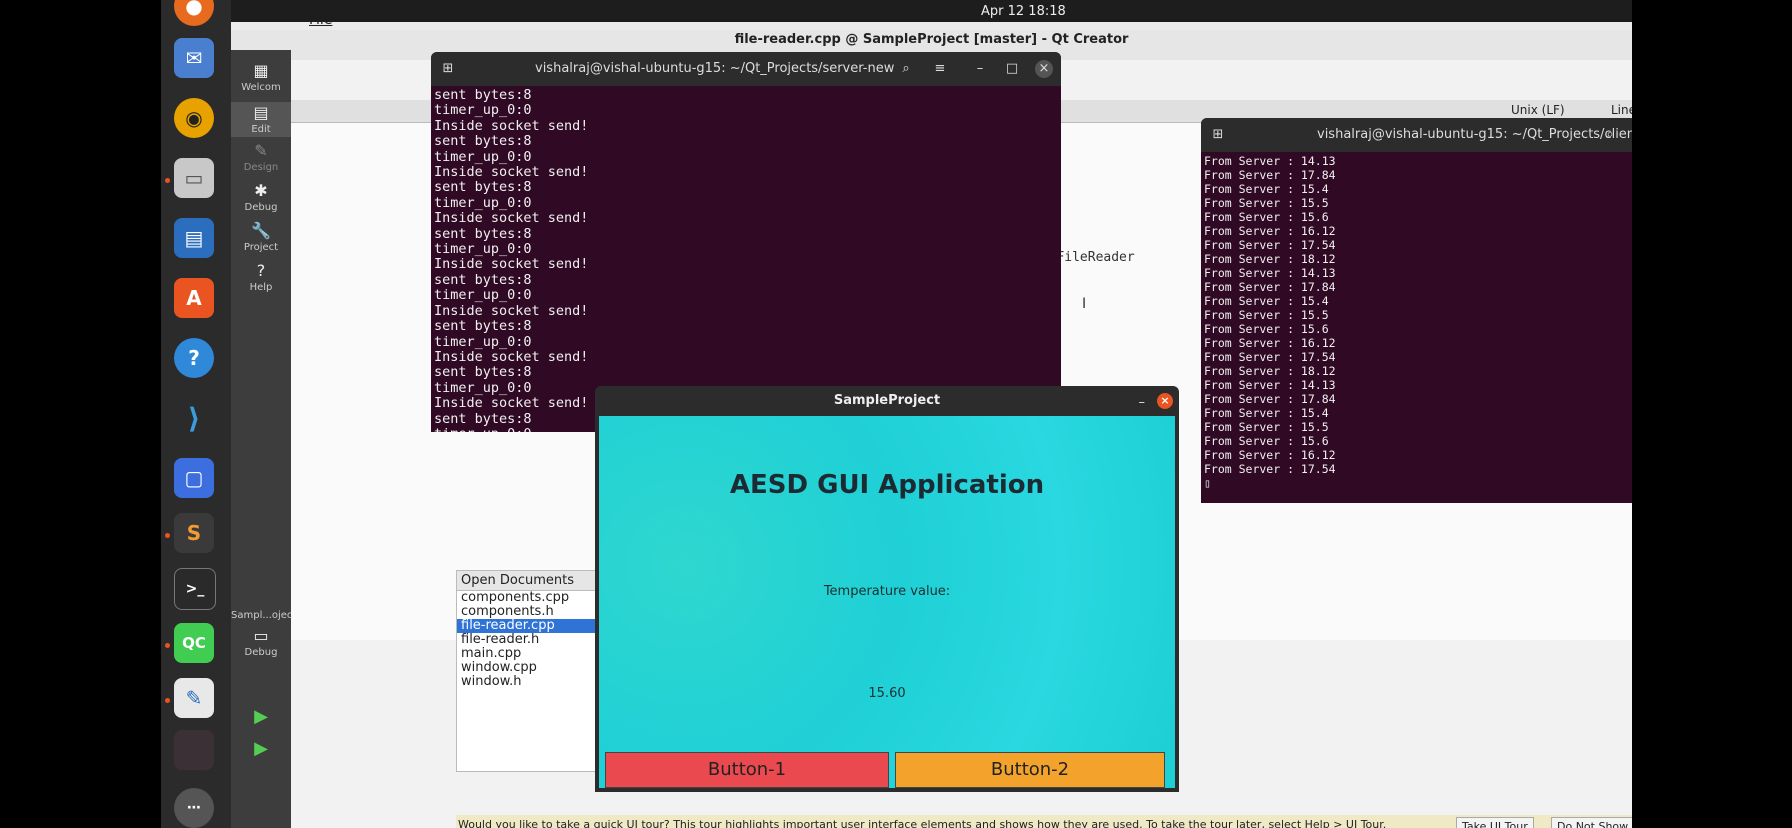  I want to click on bug-icon: ✱, so click(261, 190).